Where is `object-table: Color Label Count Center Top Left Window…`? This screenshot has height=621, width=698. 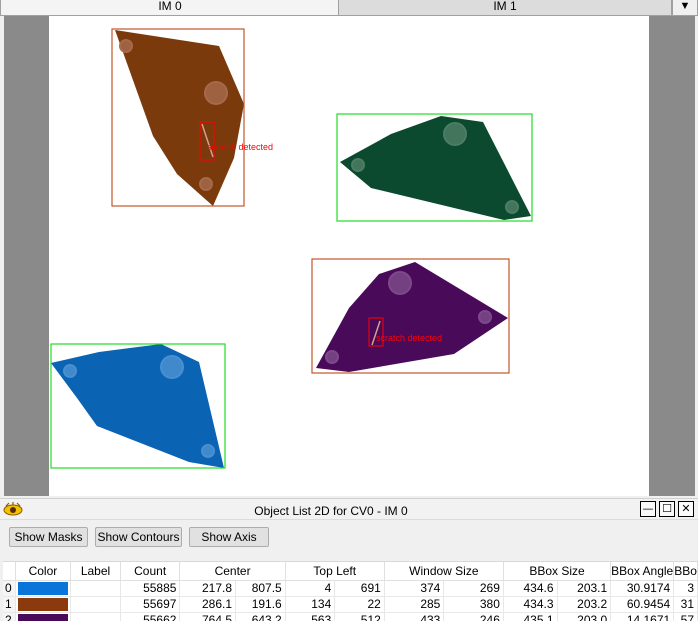
object-table: Color Label Count Center Top Left Window… is located at coordinates (350, 591).